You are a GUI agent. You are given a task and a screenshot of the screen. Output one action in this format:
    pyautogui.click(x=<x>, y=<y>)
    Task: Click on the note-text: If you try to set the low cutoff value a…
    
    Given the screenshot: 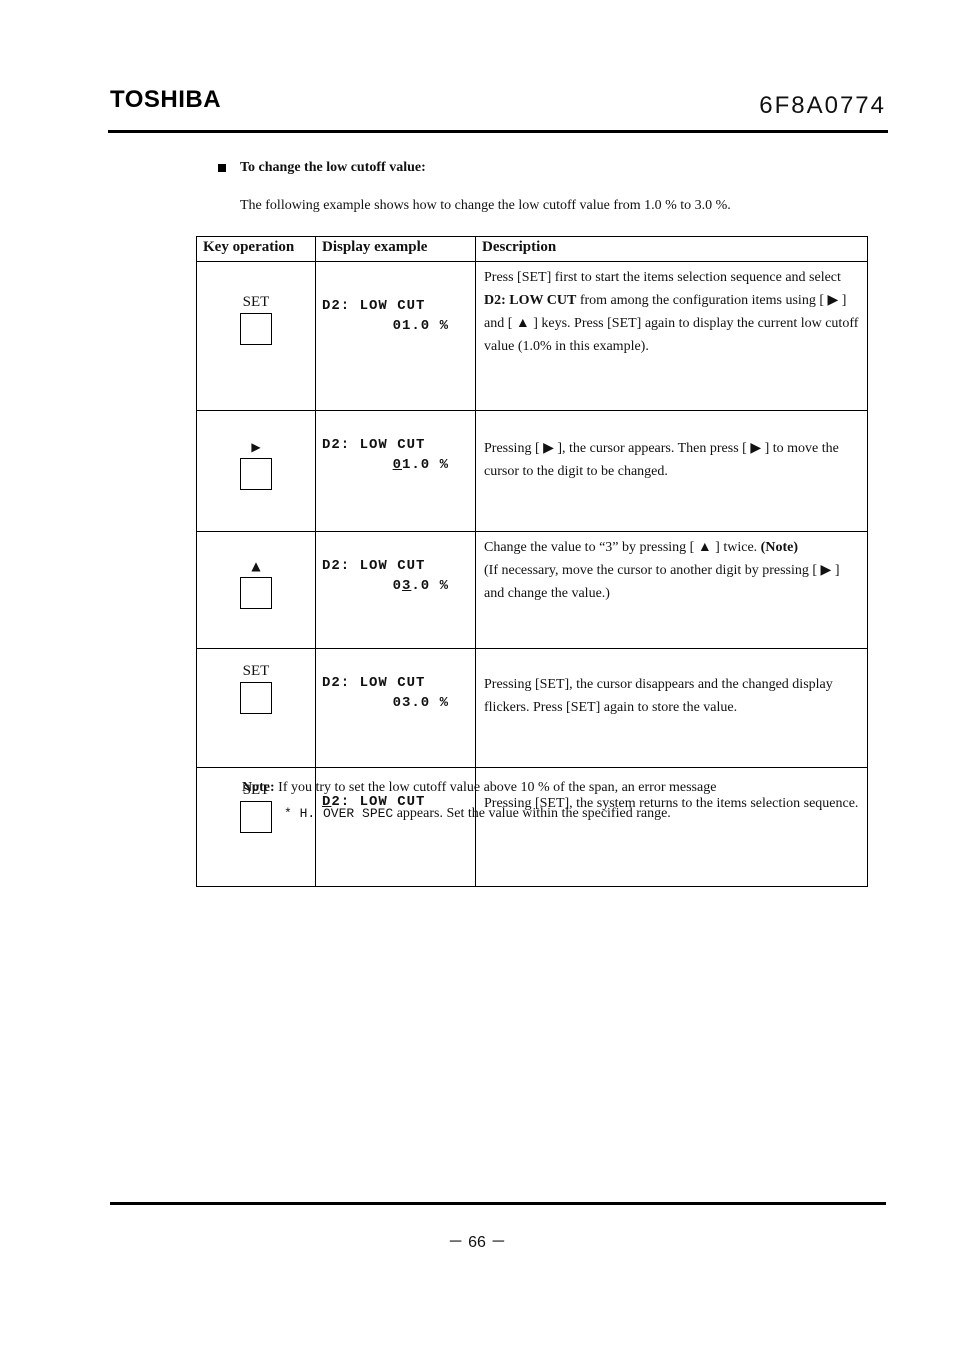 What is the action you would take?
    pyautogui.click(x=495, y=787)
    